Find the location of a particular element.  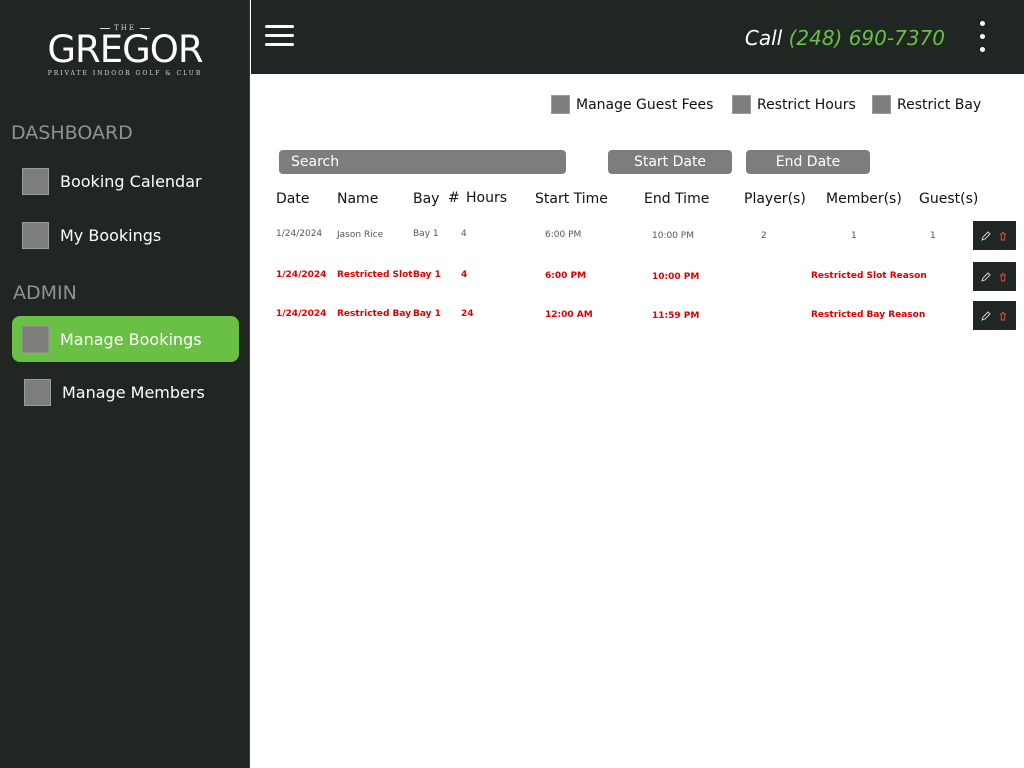

column-header-members: Member(s) is located at coordinates (864, 199).